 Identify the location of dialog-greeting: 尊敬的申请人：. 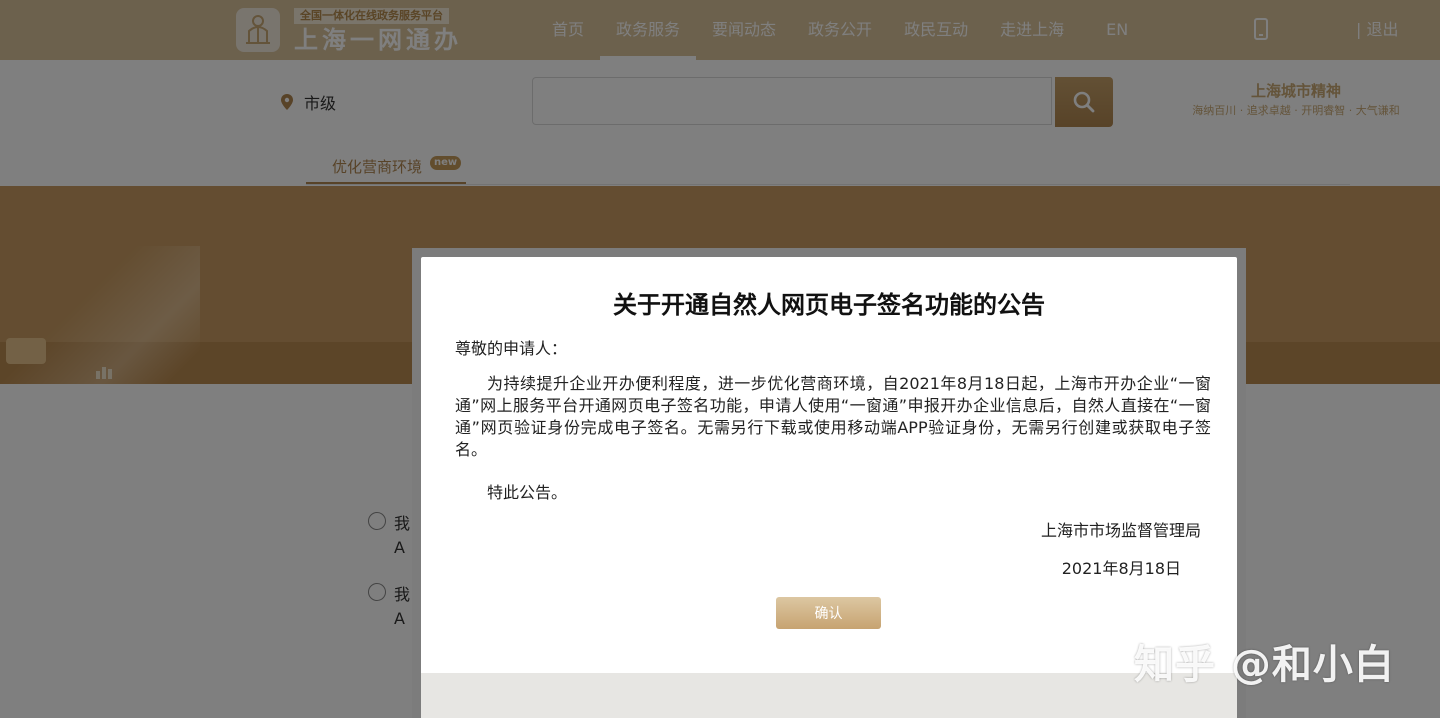
(511, 348).